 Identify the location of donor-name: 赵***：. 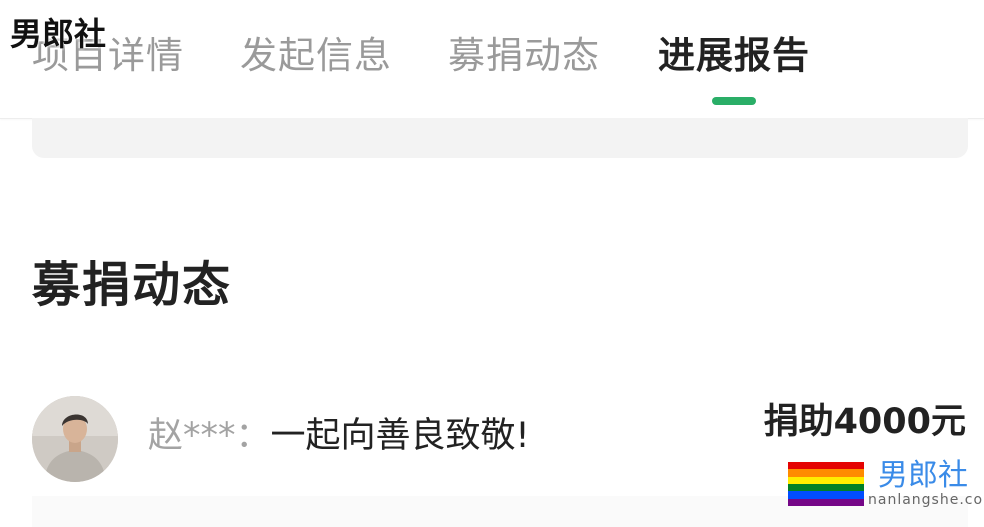
(209, 436).